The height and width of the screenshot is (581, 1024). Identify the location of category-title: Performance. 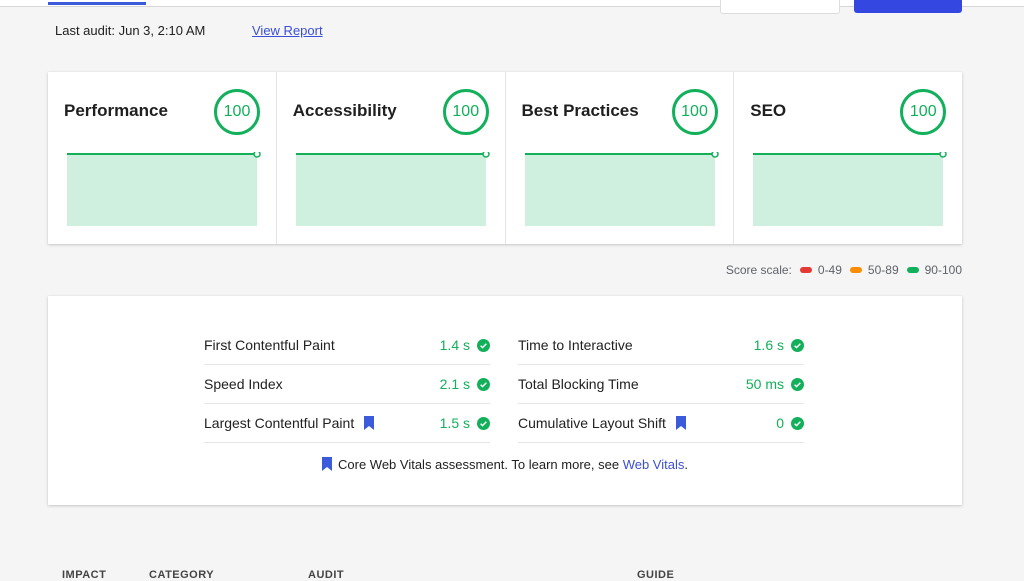
(116, 110).